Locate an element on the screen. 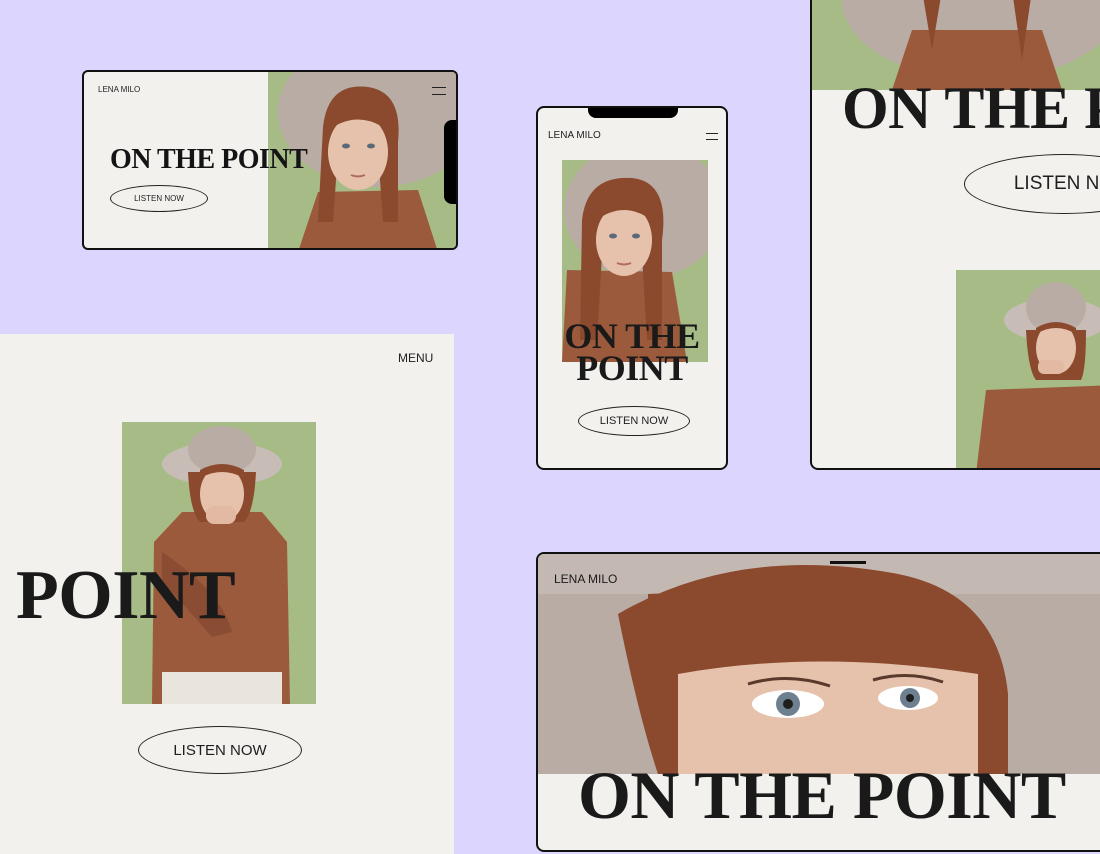 Image resolution: width=1100 pixels, height=854 pixels. tablet-mockup: ON THE P LISTEN NO is located at coordinates (955, 235).